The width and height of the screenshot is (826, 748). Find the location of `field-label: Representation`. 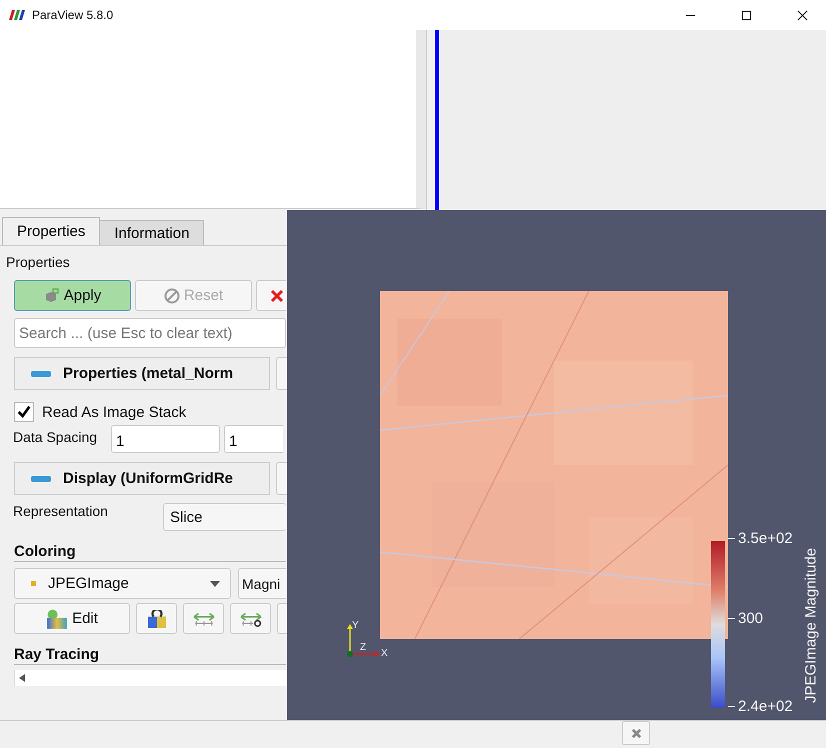

field-label: Representation is located at coordinates (61, 511).